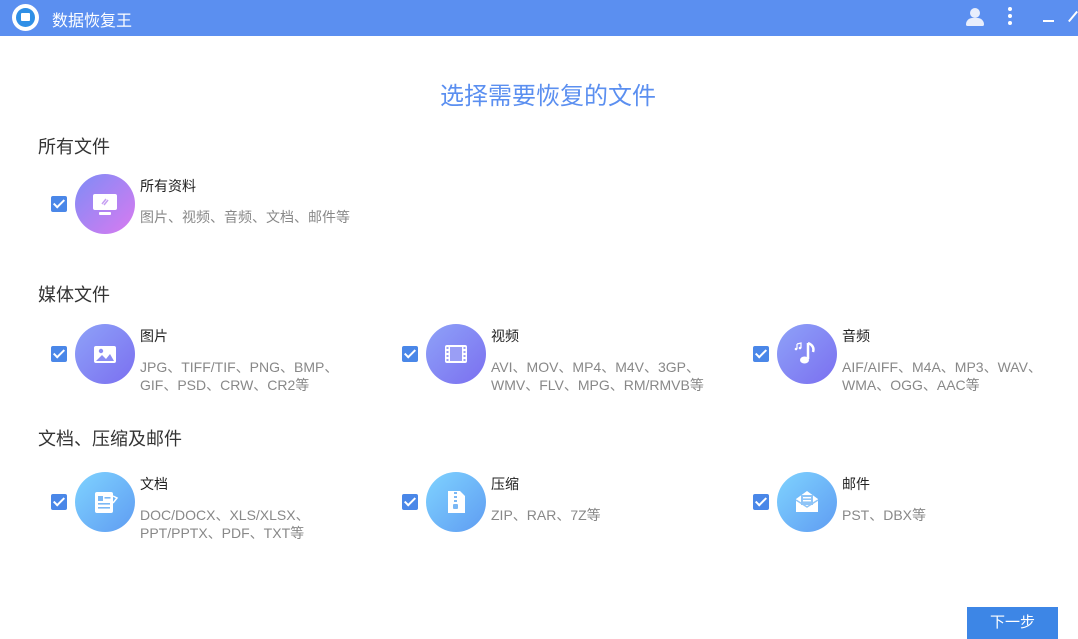  Describe the element at coordinates (410, 502) in the screenshot. I see `archives-checkbox` at that location.